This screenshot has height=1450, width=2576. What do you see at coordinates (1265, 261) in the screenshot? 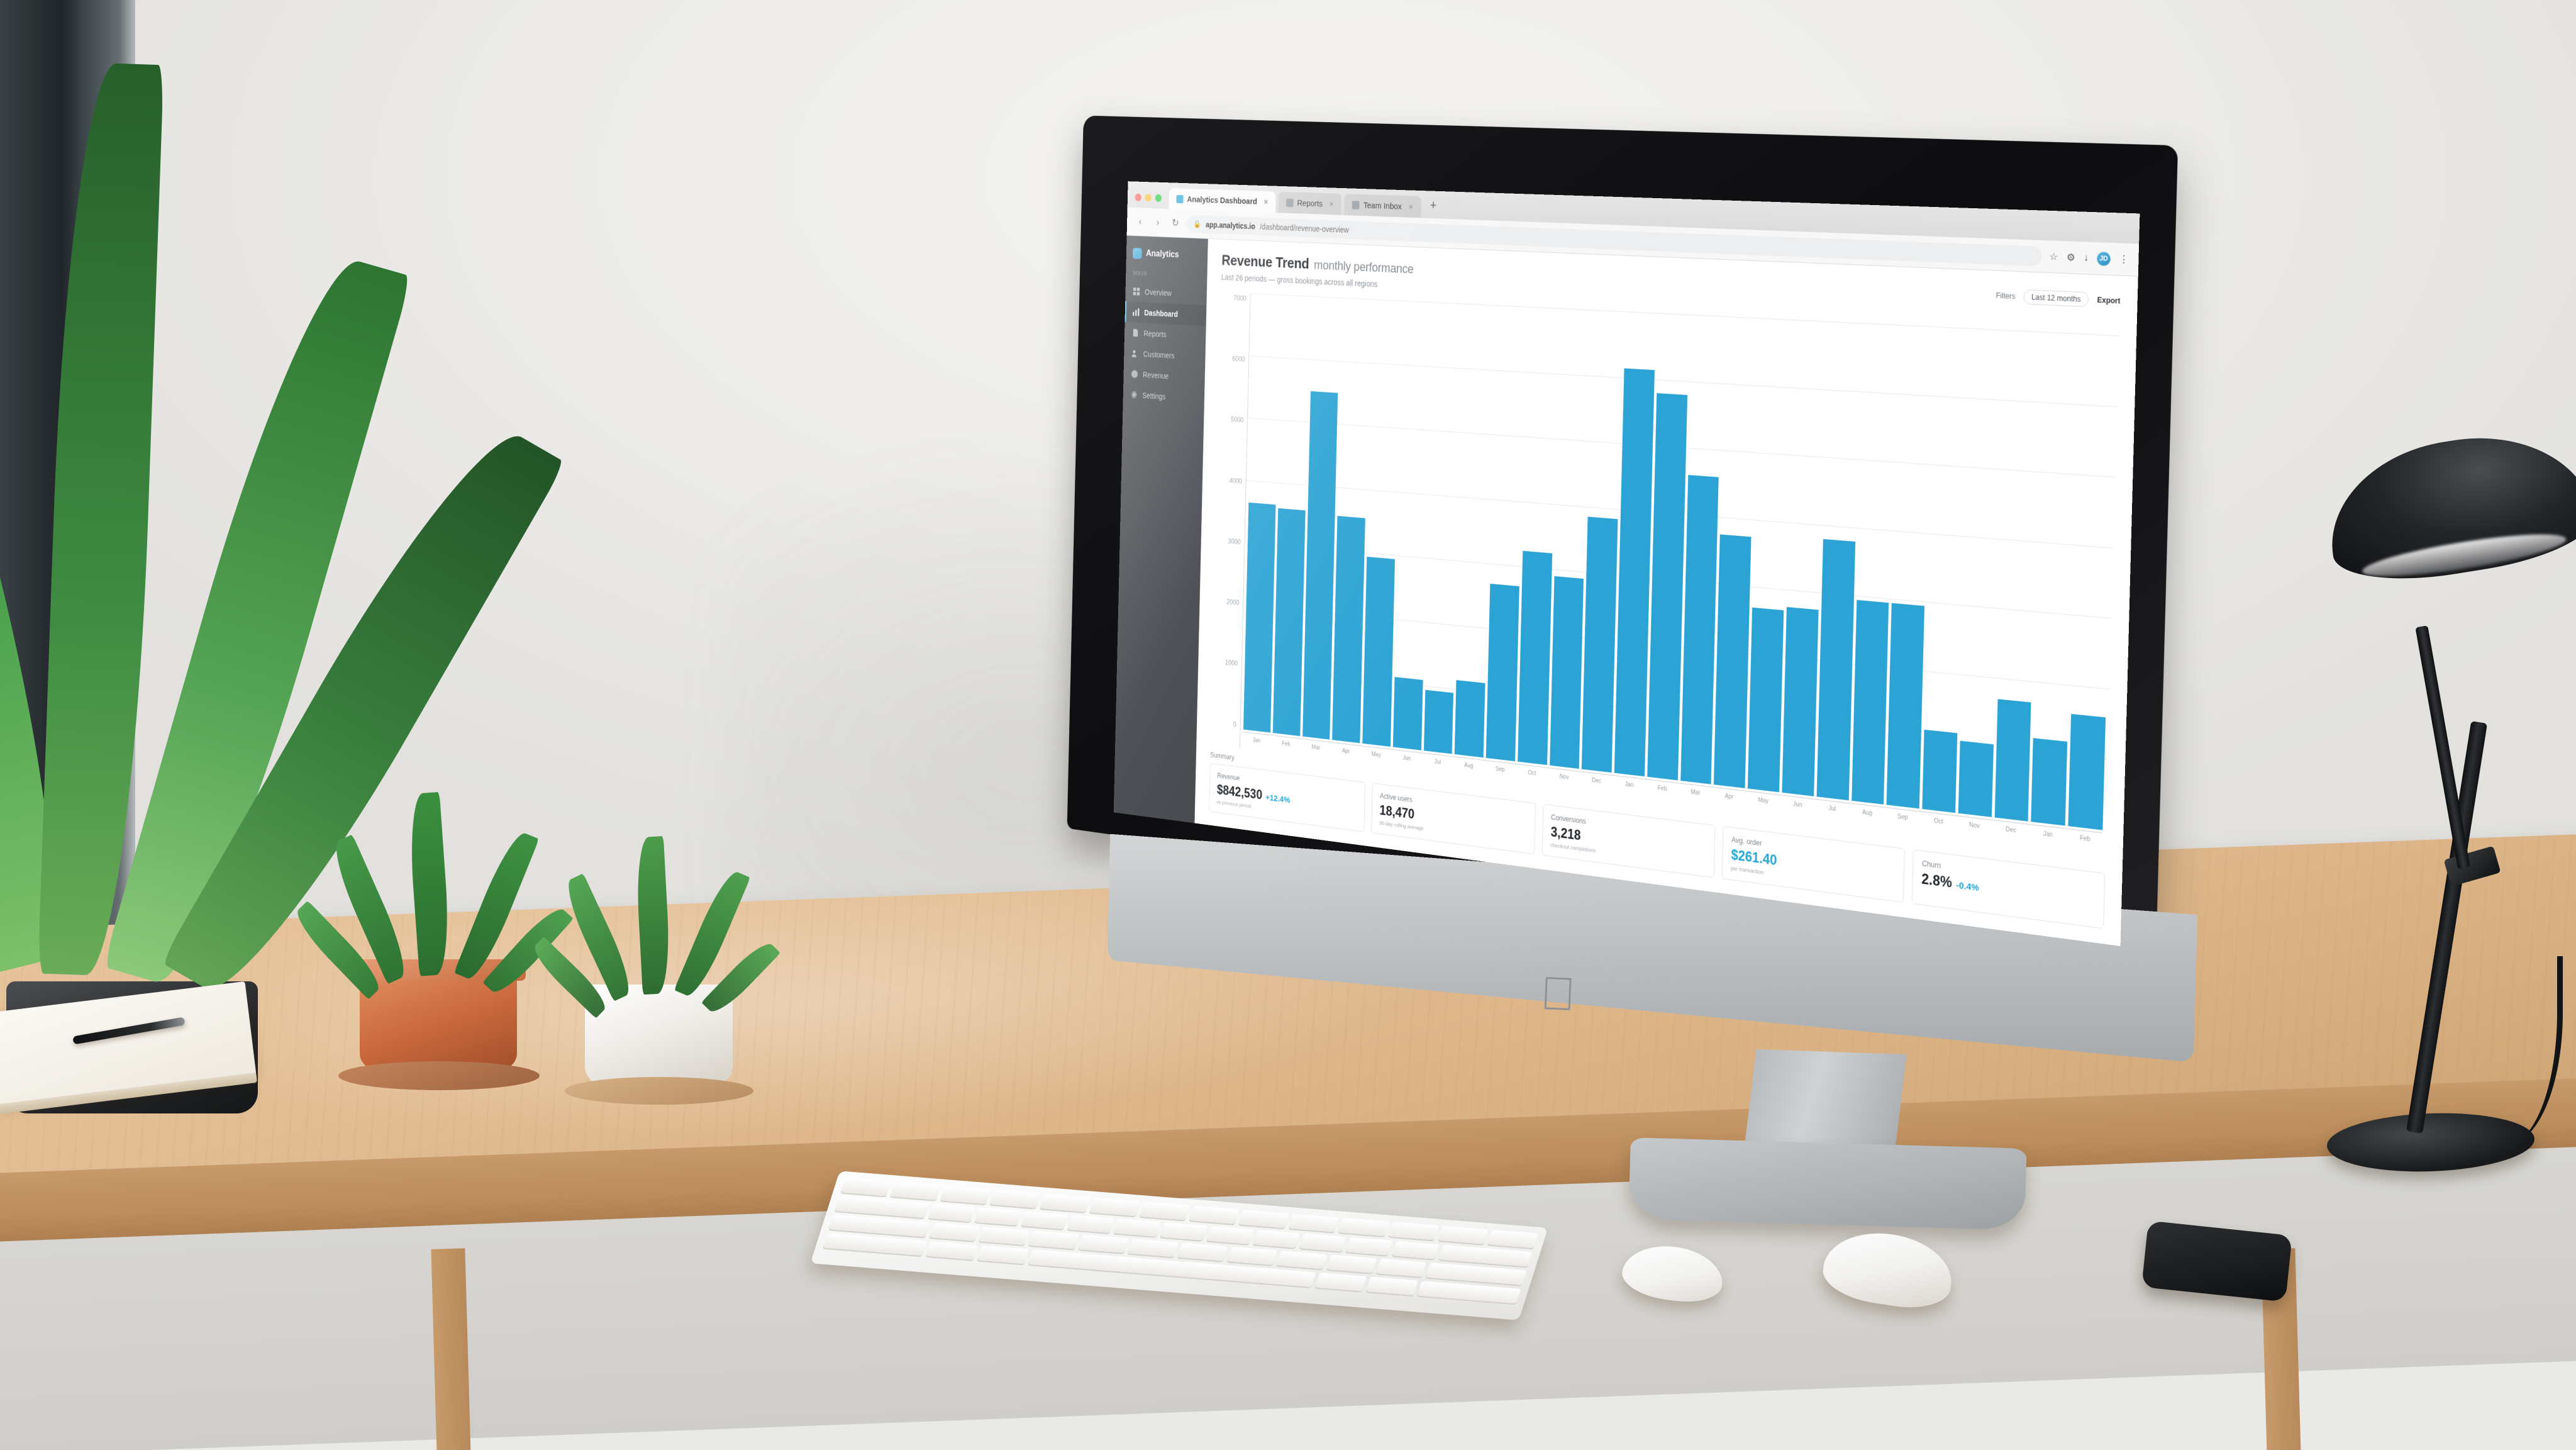
I see `page-title-text: Revenue Trend` at bounding box center [1265, 261].